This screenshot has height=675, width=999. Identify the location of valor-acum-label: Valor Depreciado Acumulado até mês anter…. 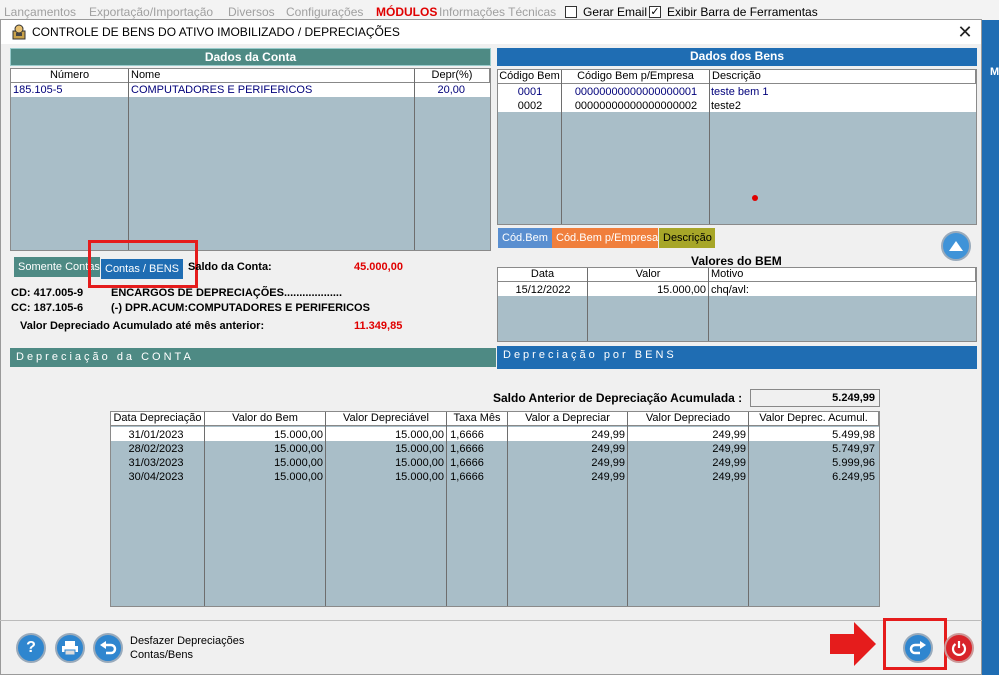
(142, 326).